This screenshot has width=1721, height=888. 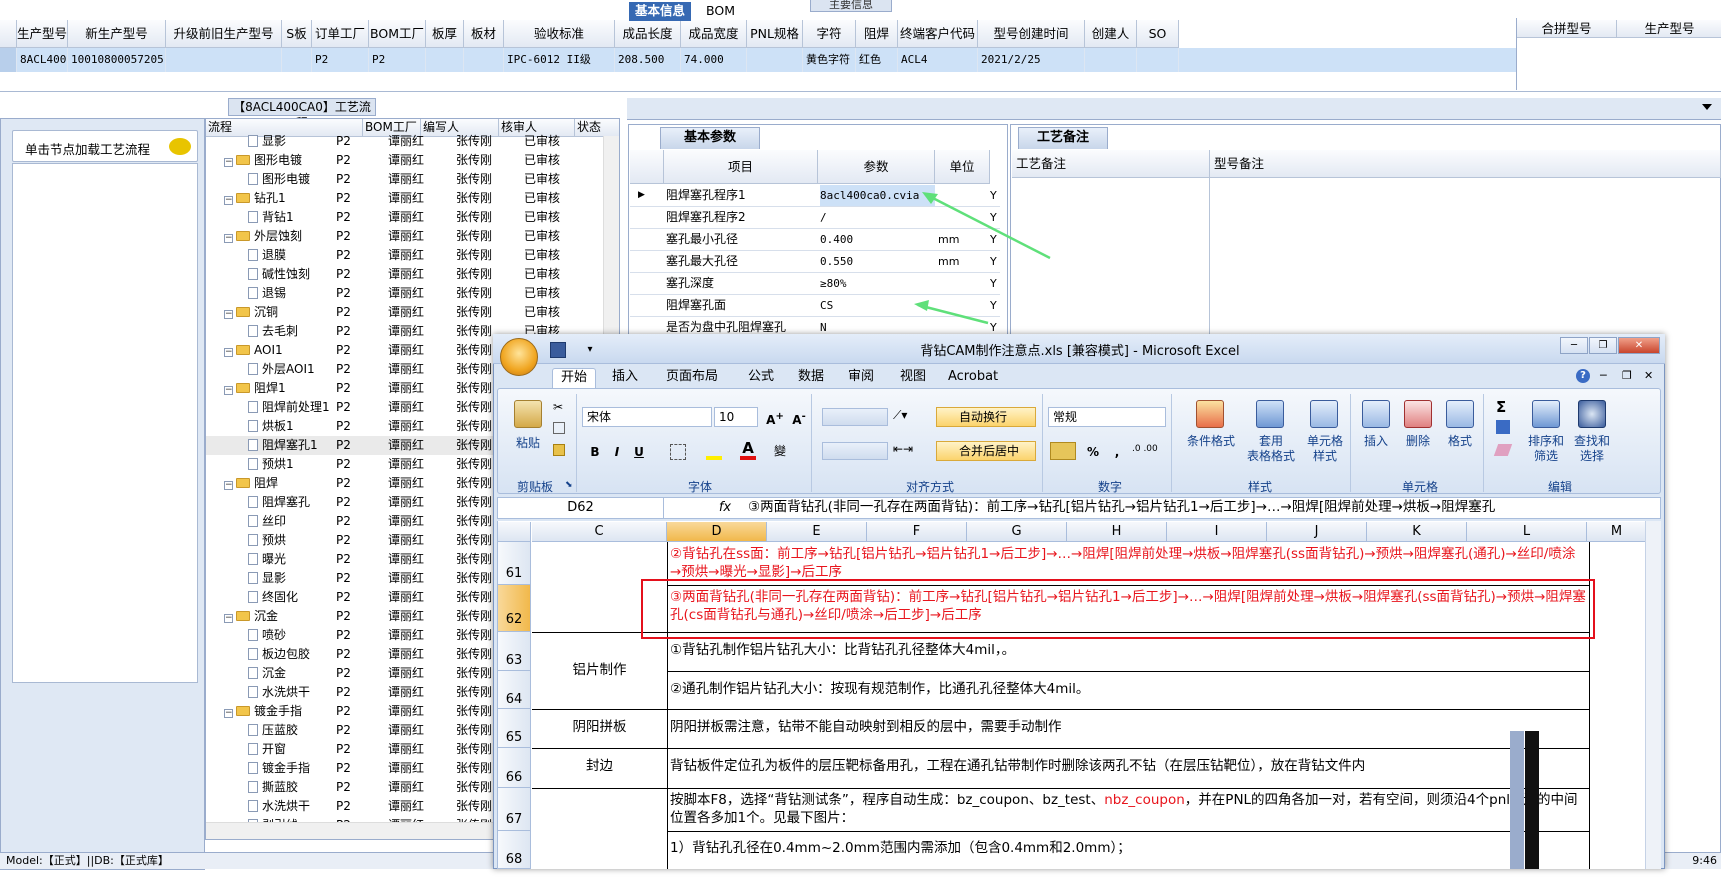 What do you see at coordinates (692, 378) in the screenshot?
I see `ribbon-tab-2: 页面布局` at bounding box center [692, 378].